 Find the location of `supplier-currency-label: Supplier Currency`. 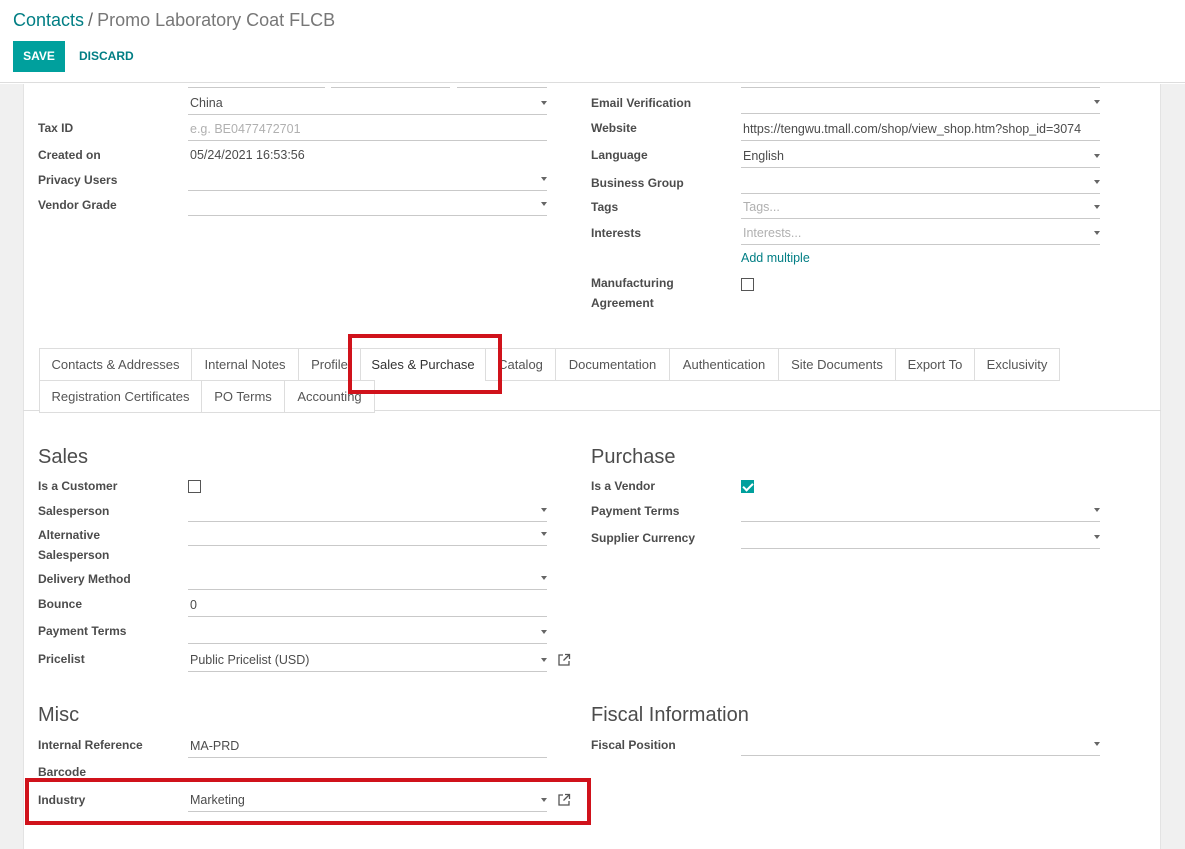

supplier-currency-label: Supplier Currency is located at coordinates (643, 538).